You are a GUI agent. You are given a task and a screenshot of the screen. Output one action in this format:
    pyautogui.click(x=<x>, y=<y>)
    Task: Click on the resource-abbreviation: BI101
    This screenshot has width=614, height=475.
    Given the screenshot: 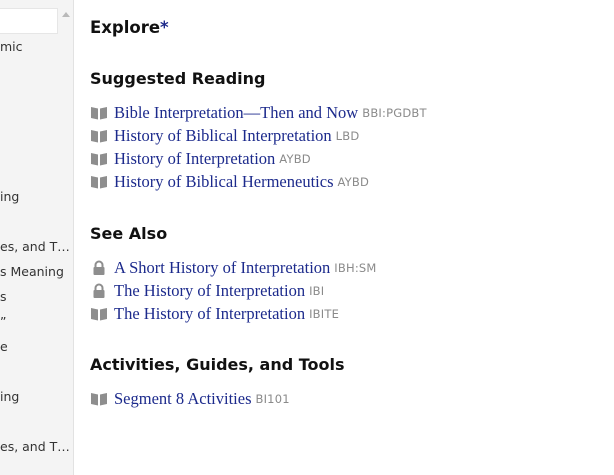 What is the action you would take?
    pyautogui.click(x=272, y=399)
    